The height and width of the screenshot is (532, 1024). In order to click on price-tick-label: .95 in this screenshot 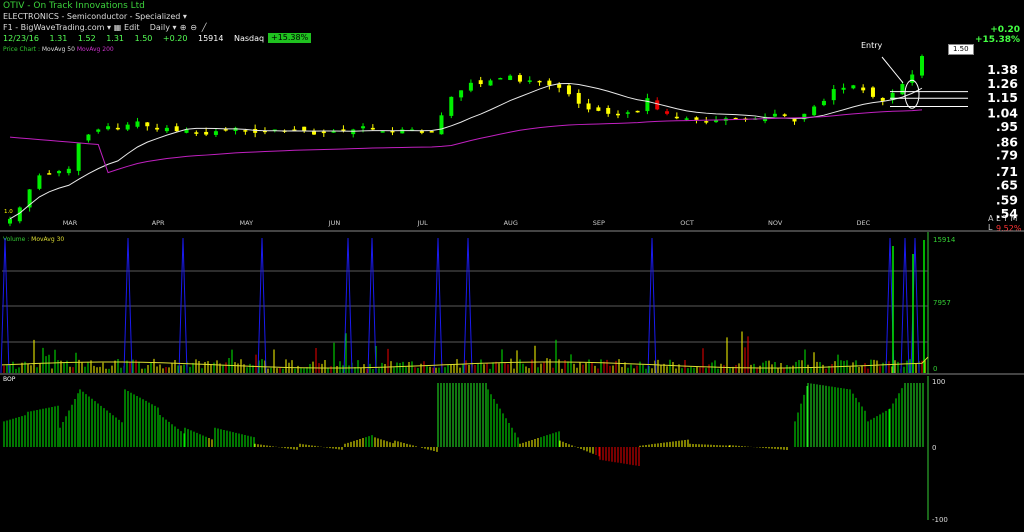, I will do `click(1007, 126)`.